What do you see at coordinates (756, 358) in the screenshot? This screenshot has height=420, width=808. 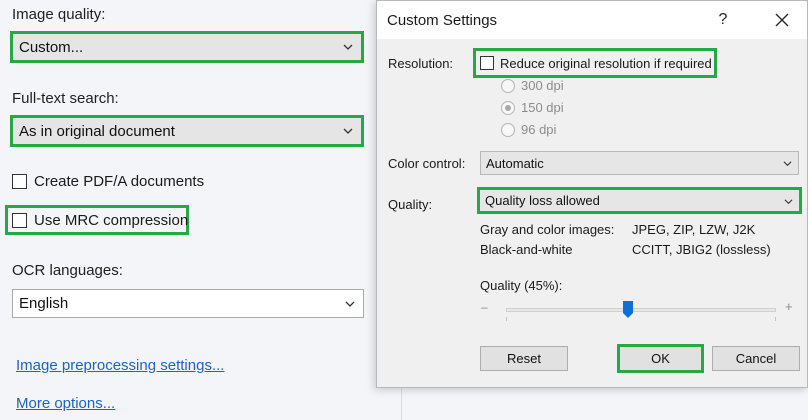 I see `cancel-button: Cancel` at bounding box center [756, 358].